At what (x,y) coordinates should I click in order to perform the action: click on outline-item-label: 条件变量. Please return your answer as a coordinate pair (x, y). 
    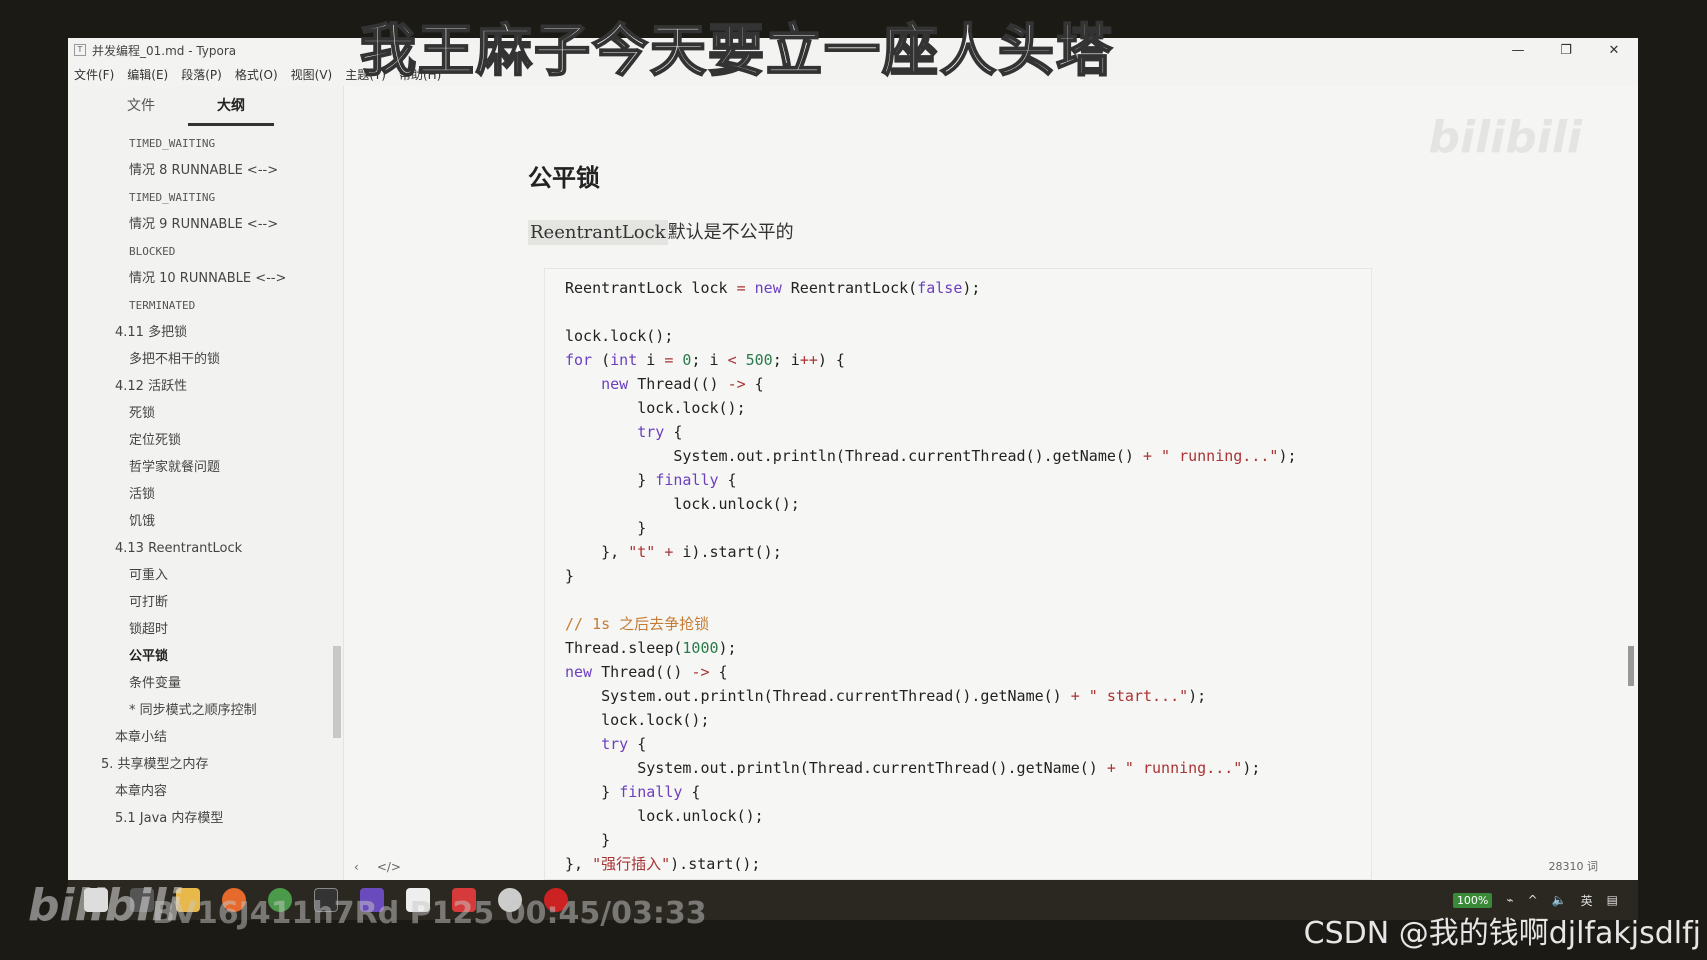
    Looking at the image, I should click on (155, 683).